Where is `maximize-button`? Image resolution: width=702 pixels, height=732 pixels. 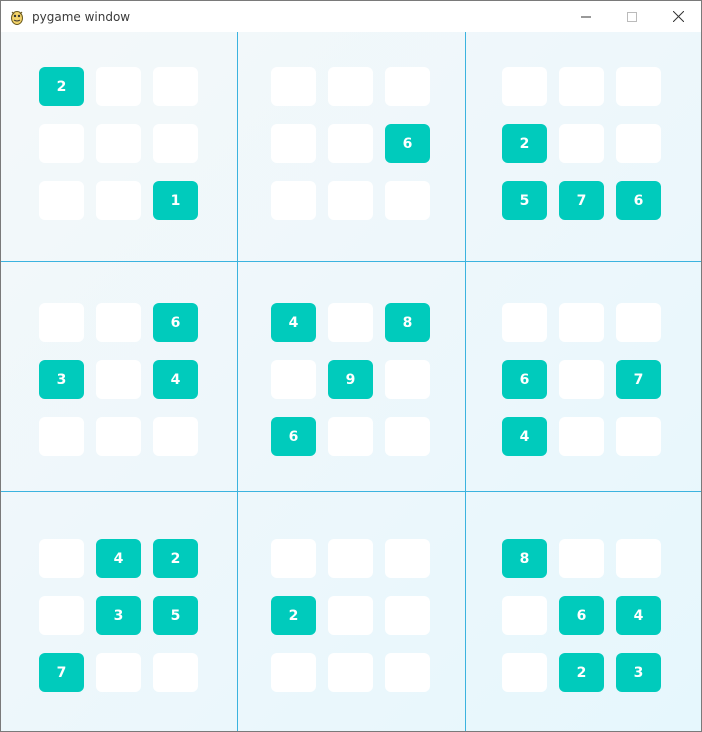 maximize-button is located at coordinates (632, 16).